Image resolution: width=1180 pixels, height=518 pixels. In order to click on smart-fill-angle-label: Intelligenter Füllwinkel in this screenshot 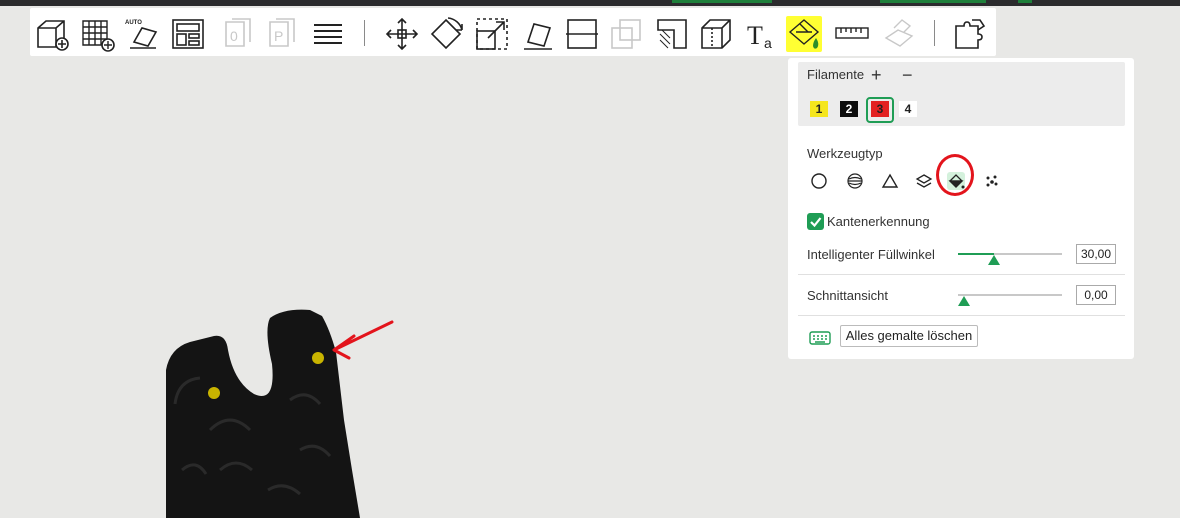, I will do `click(871, 254)`.